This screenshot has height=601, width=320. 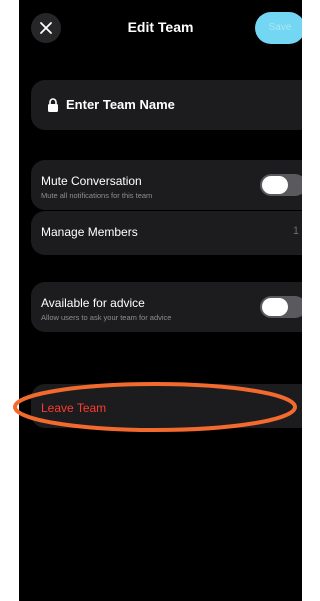 I want to click on advice-title: Available for advice, so click(x=93, y=303).